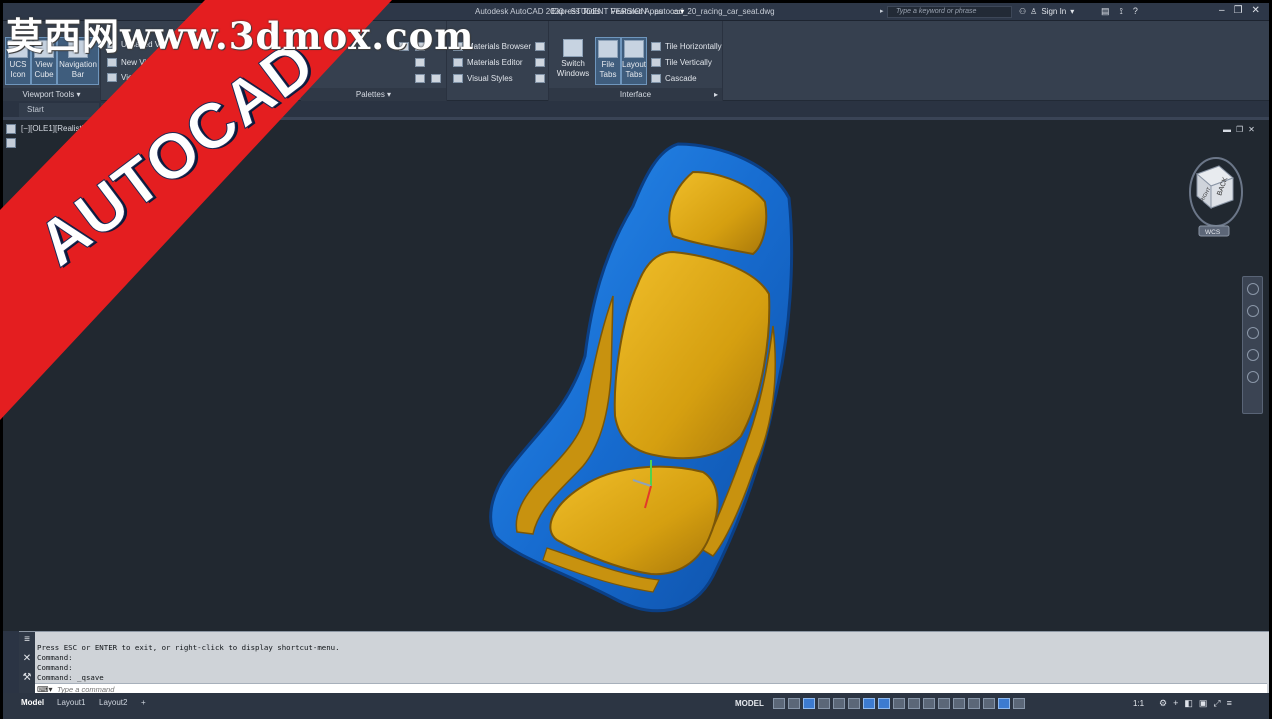 The height and width of the screenshot is (719, 1272). What do you see at coordinates (899, 703) in the screenshot?
I see `lineweight-icon` at bounding box center [899, 703].